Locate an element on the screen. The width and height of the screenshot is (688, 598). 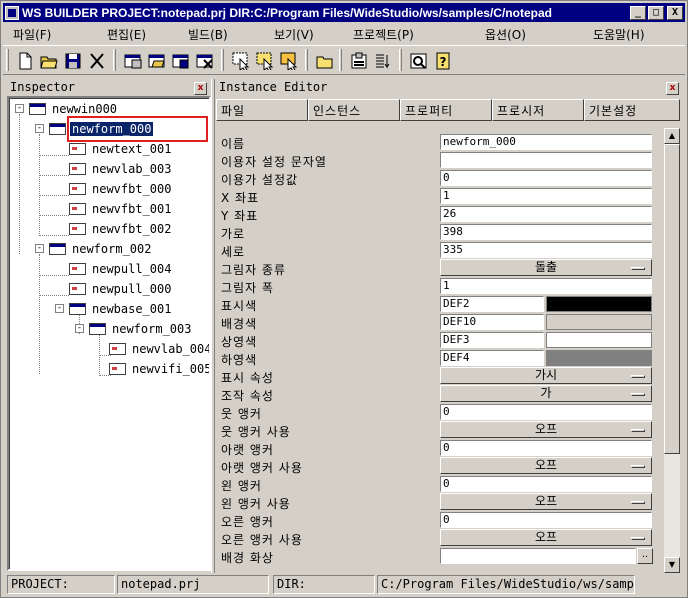
select-value: 돌출 is located at coordinates (546, 267).